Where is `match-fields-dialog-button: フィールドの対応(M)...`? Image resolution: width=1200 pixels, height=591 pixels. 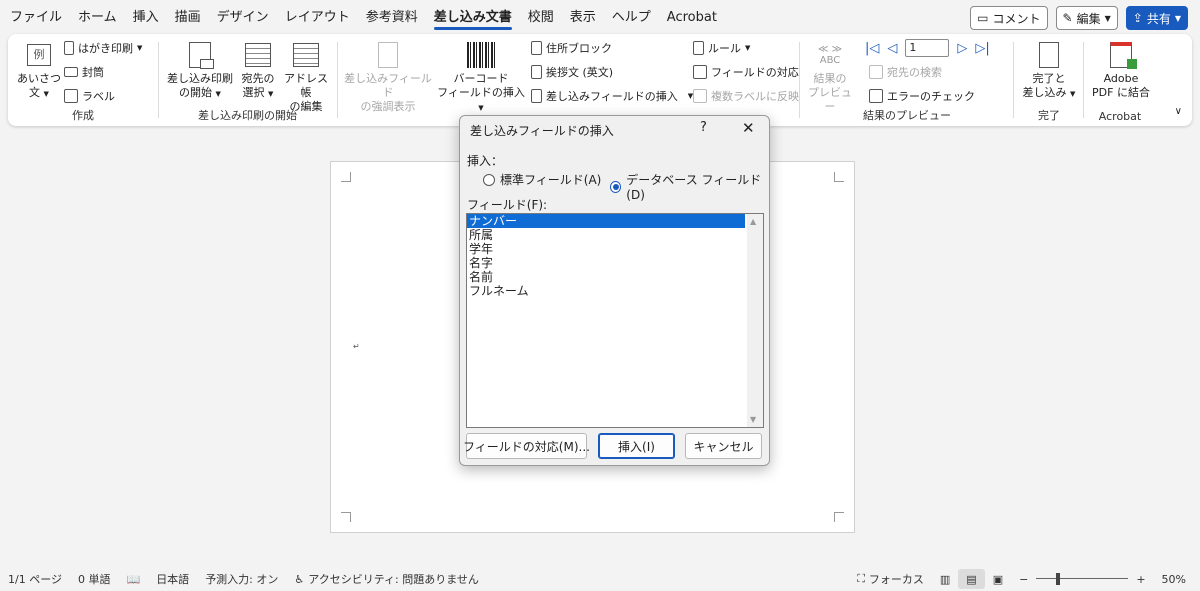
match-fields-dialog-button: フィールドの対応(M)... is located at coordinates (526, 446).